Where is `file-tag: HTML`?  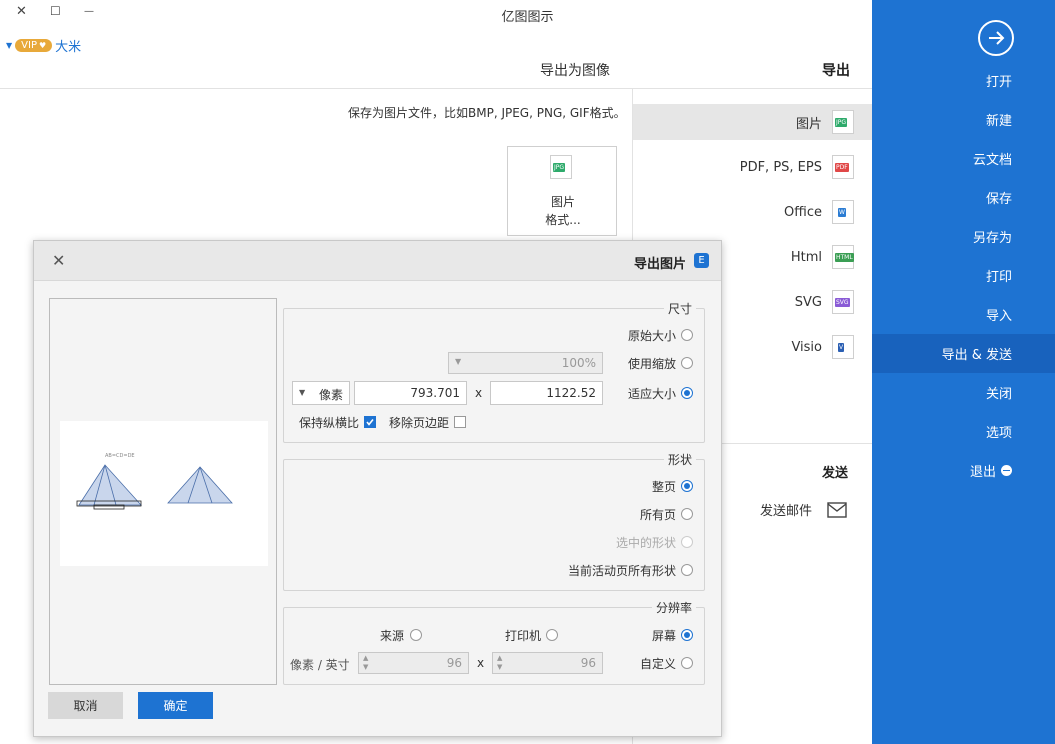 file-tag: HTML is located at coordinates (844, 257).